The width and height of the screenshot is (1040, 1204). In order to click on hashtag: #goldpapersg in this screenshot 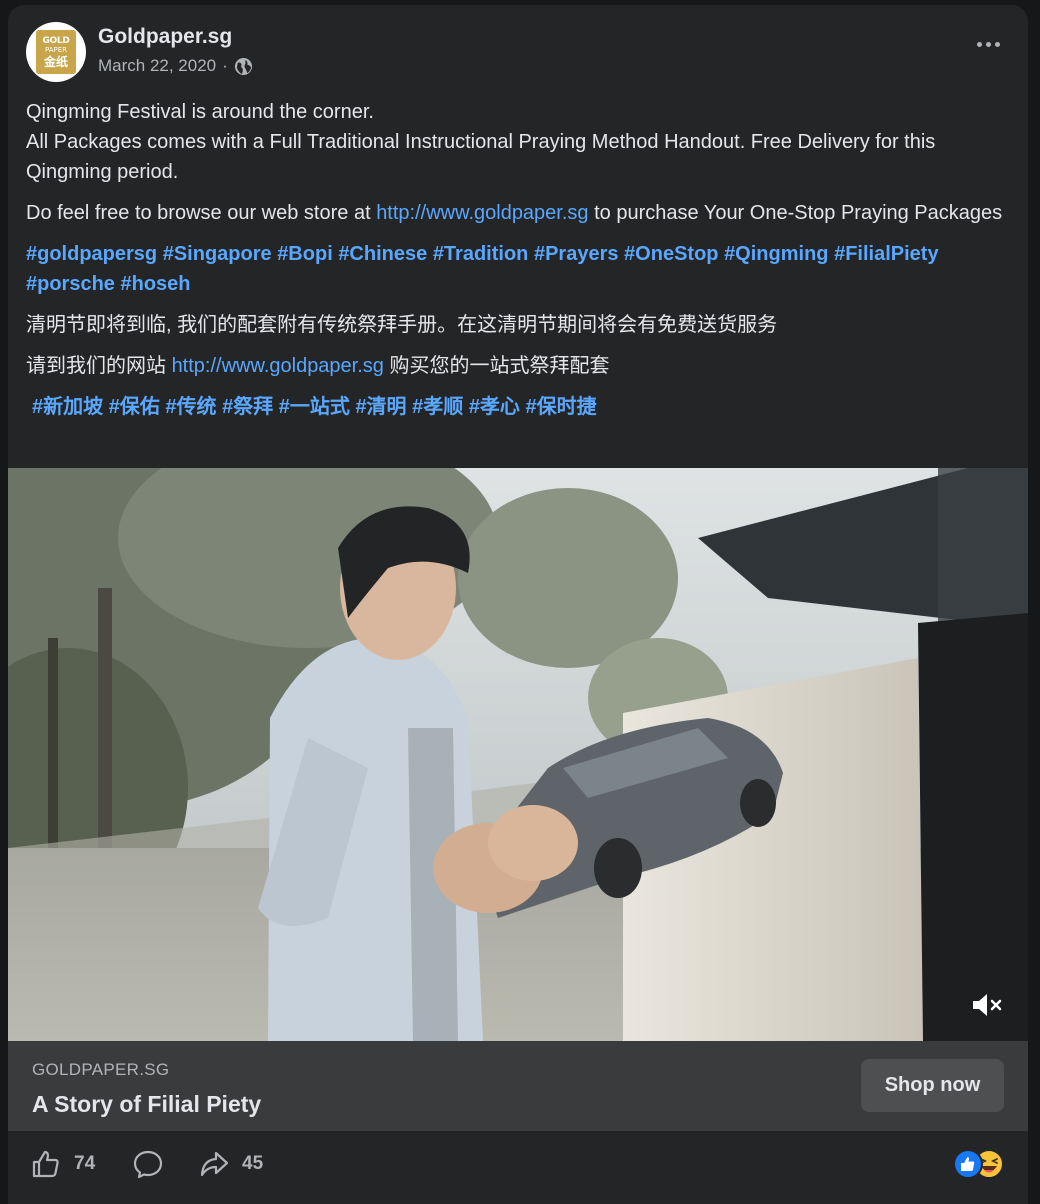, I will do `click(91, 254)`.